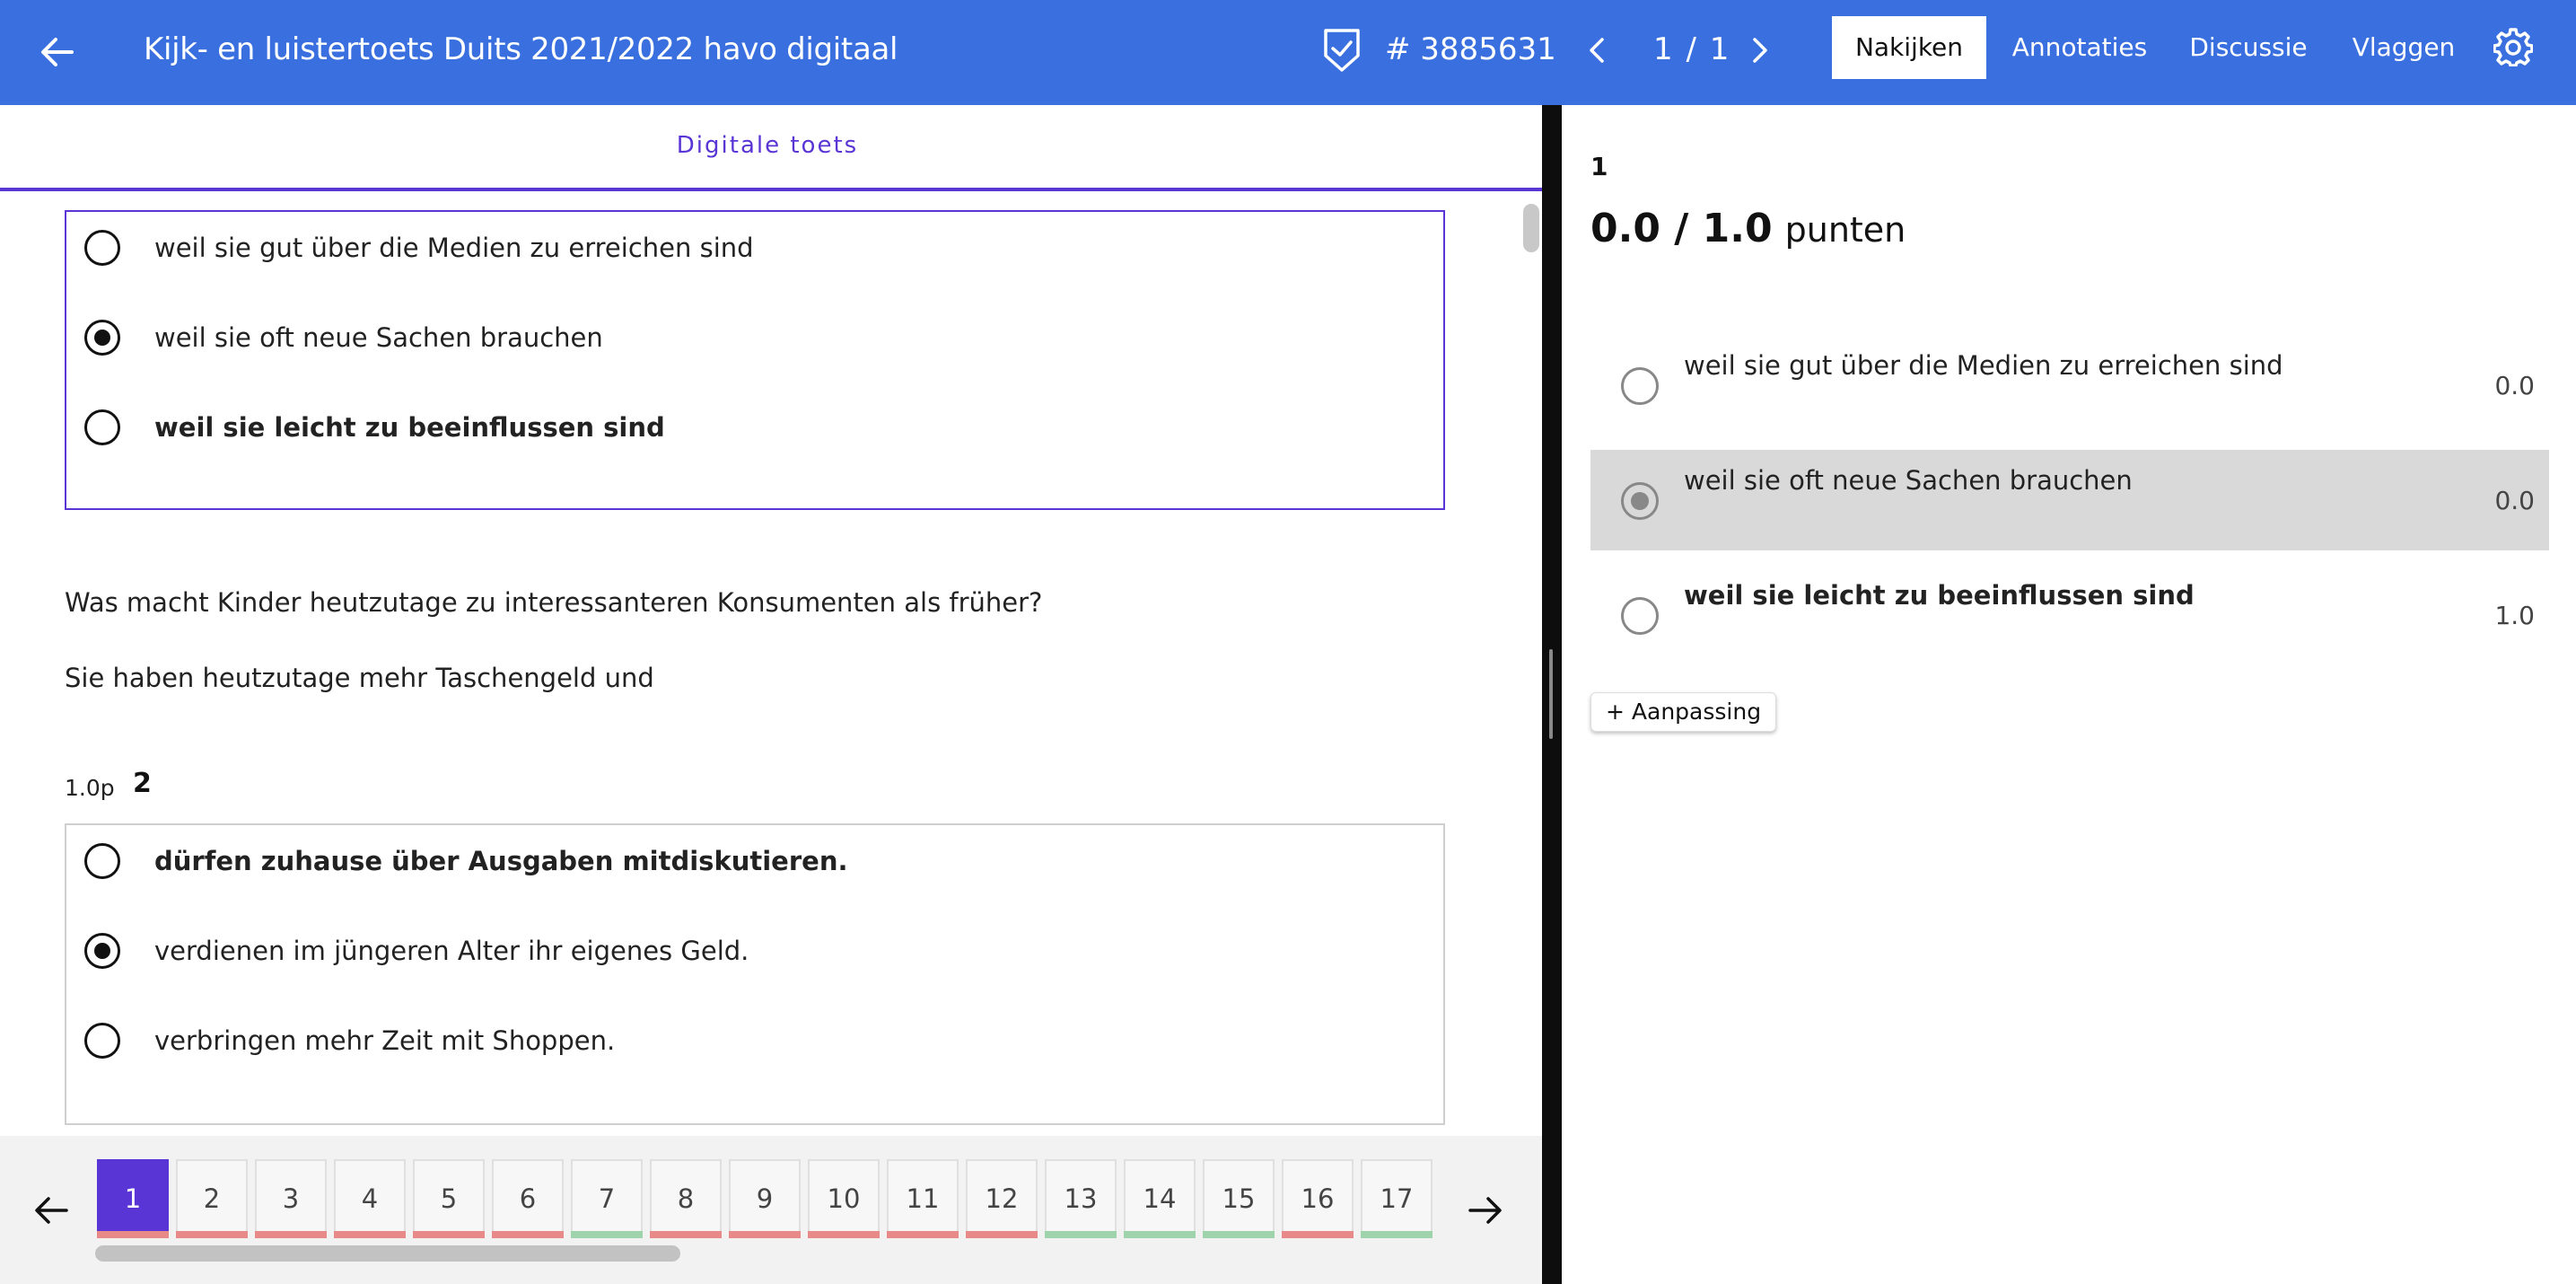  Describe the element at coordinates (2069, 615) in the screenshot. I see `grading-option: weil sie leicht zu beeinflussen sind 1.0` at that location.